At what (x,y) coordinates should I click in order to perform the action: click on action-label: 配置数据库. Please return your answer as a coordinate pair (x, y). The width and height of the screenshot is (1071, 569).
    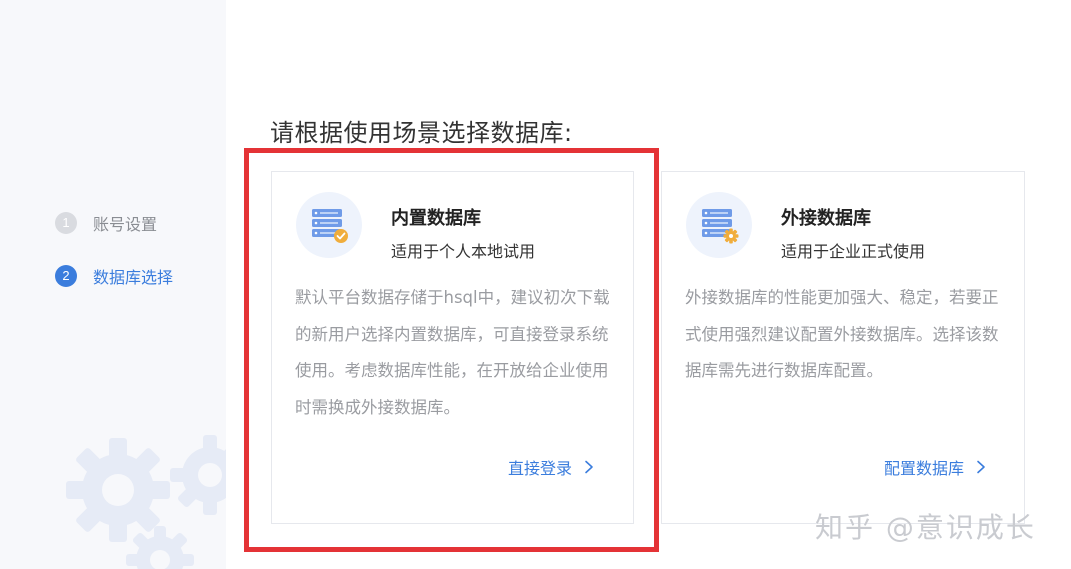
    Looking at the image, I should click on (923, 468).